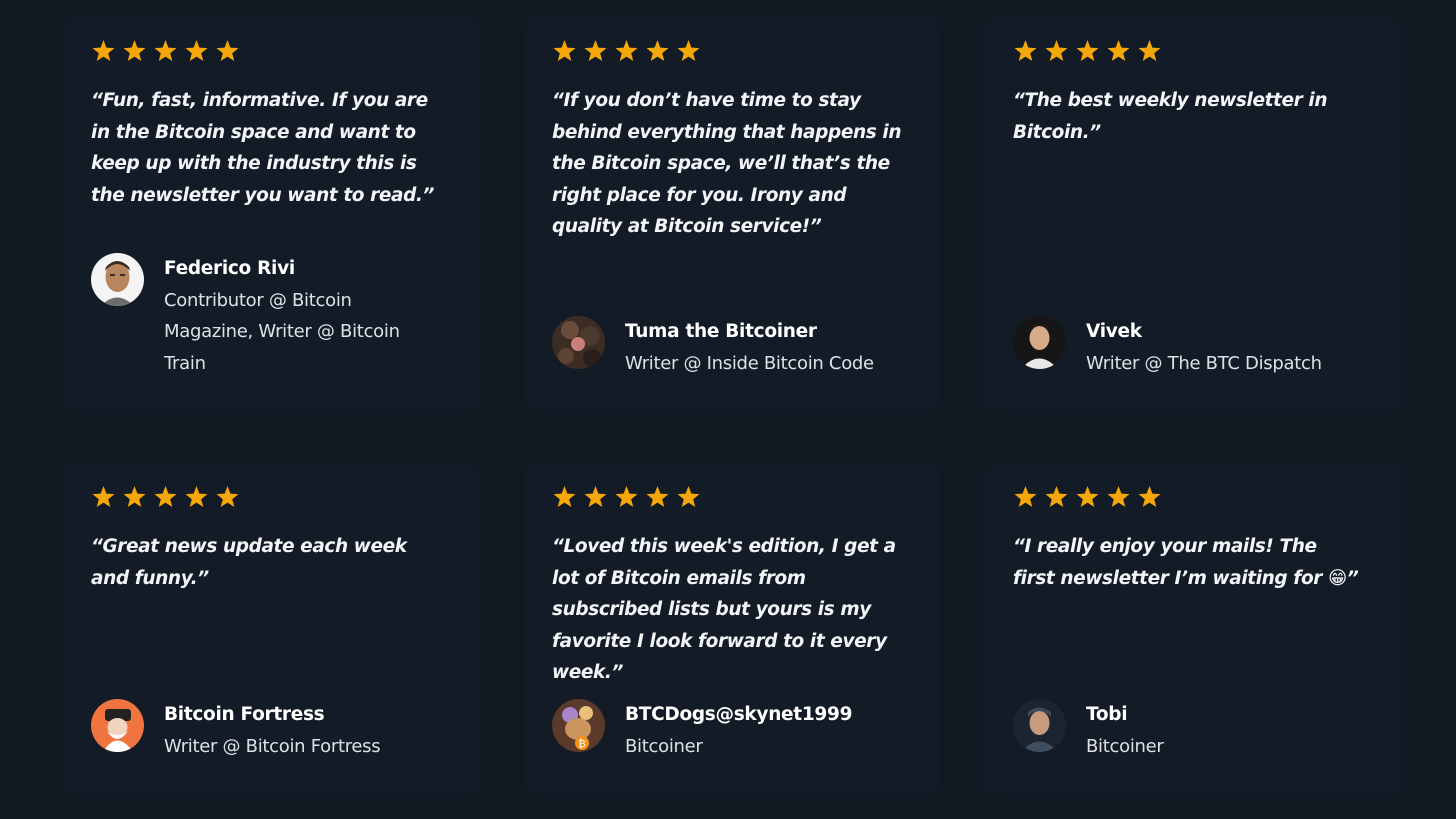  What do you see at coordinates (249, 562) in the screenshot?
I see `testimonial-quote: “Great news update each week and funny.”` at bounding box center [249, 562].